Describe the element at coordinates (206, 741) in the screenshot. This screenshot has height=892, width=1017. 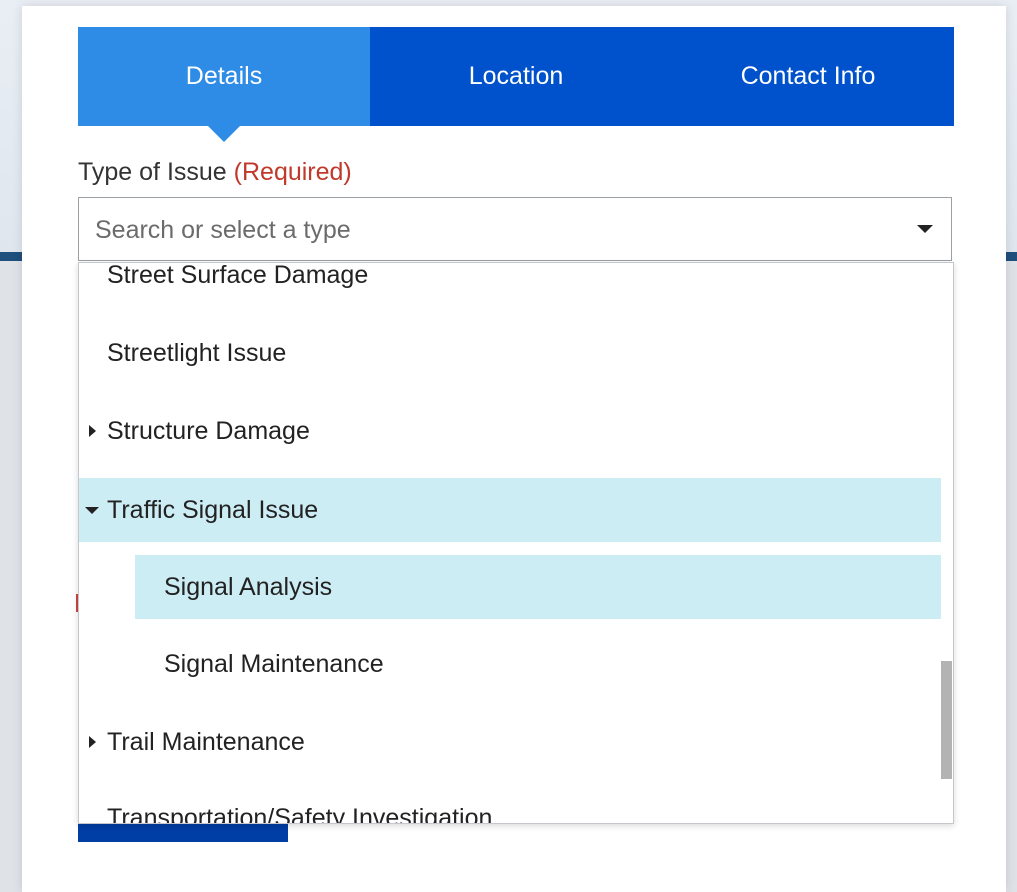
I see `option-label: Trail Maintenance` at that location.